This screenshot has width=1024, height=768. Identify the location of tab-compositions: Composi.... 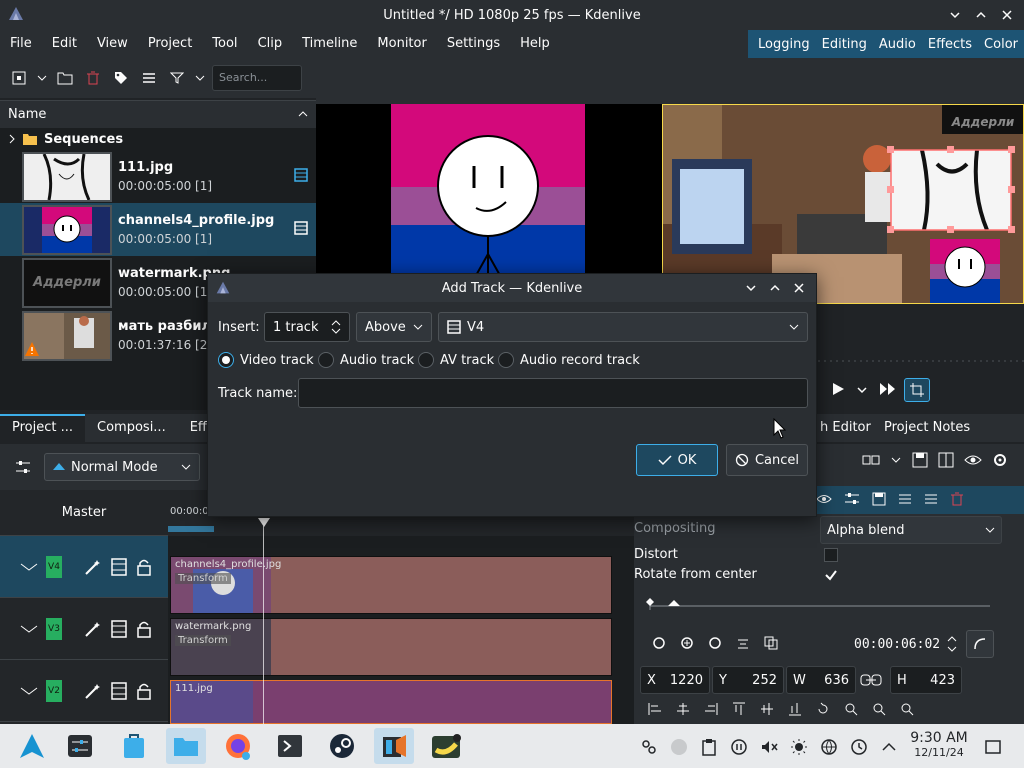
(131, 428).